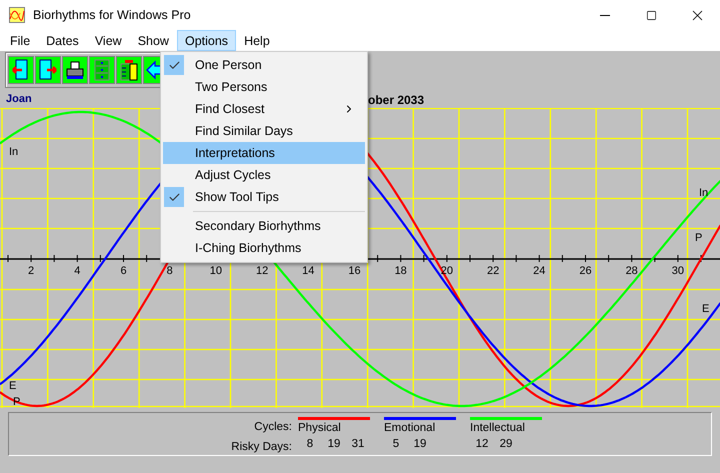  I want to click on day-label: 6, so click(123, 271).